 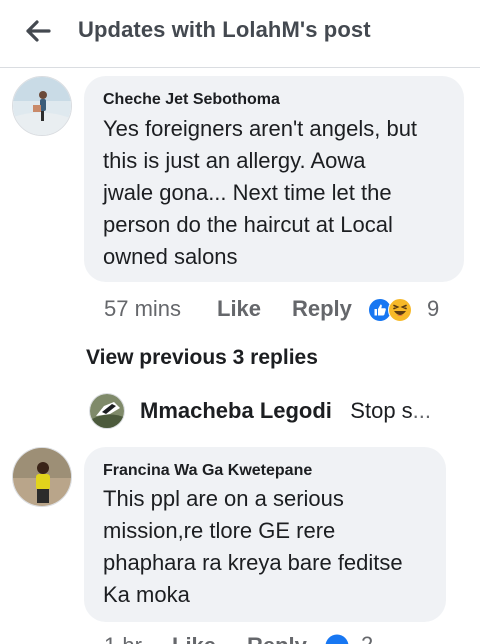 I want to click on comment-timestamp: 1 hr, so click(x=123, y=638).